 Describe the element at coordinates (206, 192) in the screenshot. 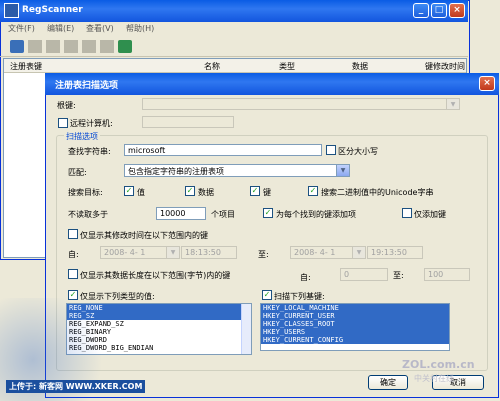

I see `target-data-label: 数据` at that location.